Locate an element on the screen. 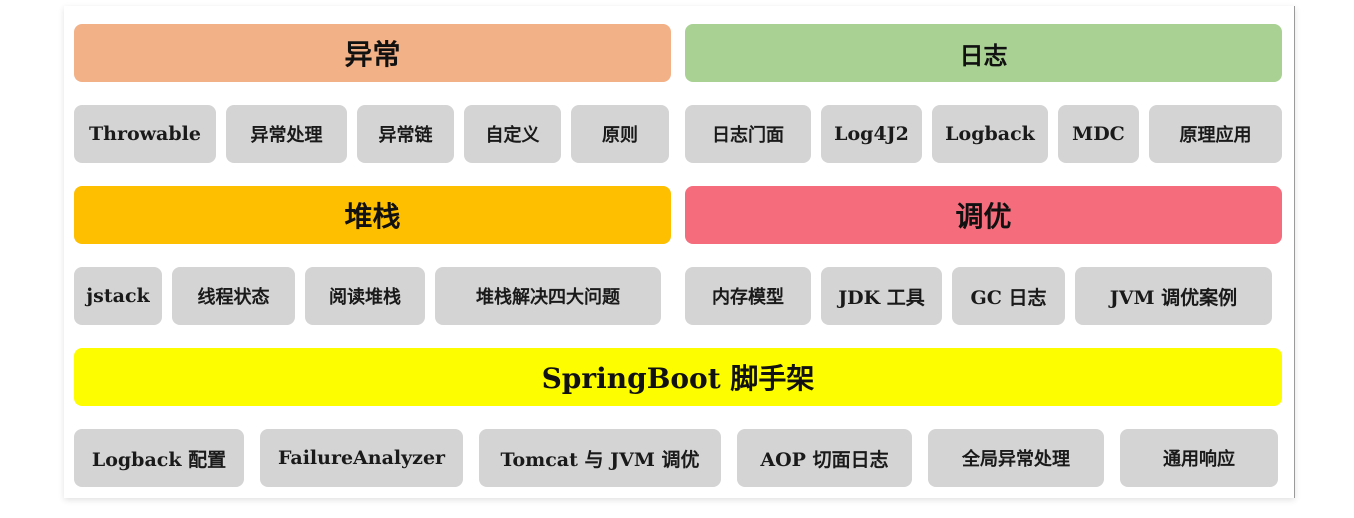 Image resolution: width=1354 pixels, height=518 pixels. chip-log4j2: Log4J2 is located at coordinates (871, 134).